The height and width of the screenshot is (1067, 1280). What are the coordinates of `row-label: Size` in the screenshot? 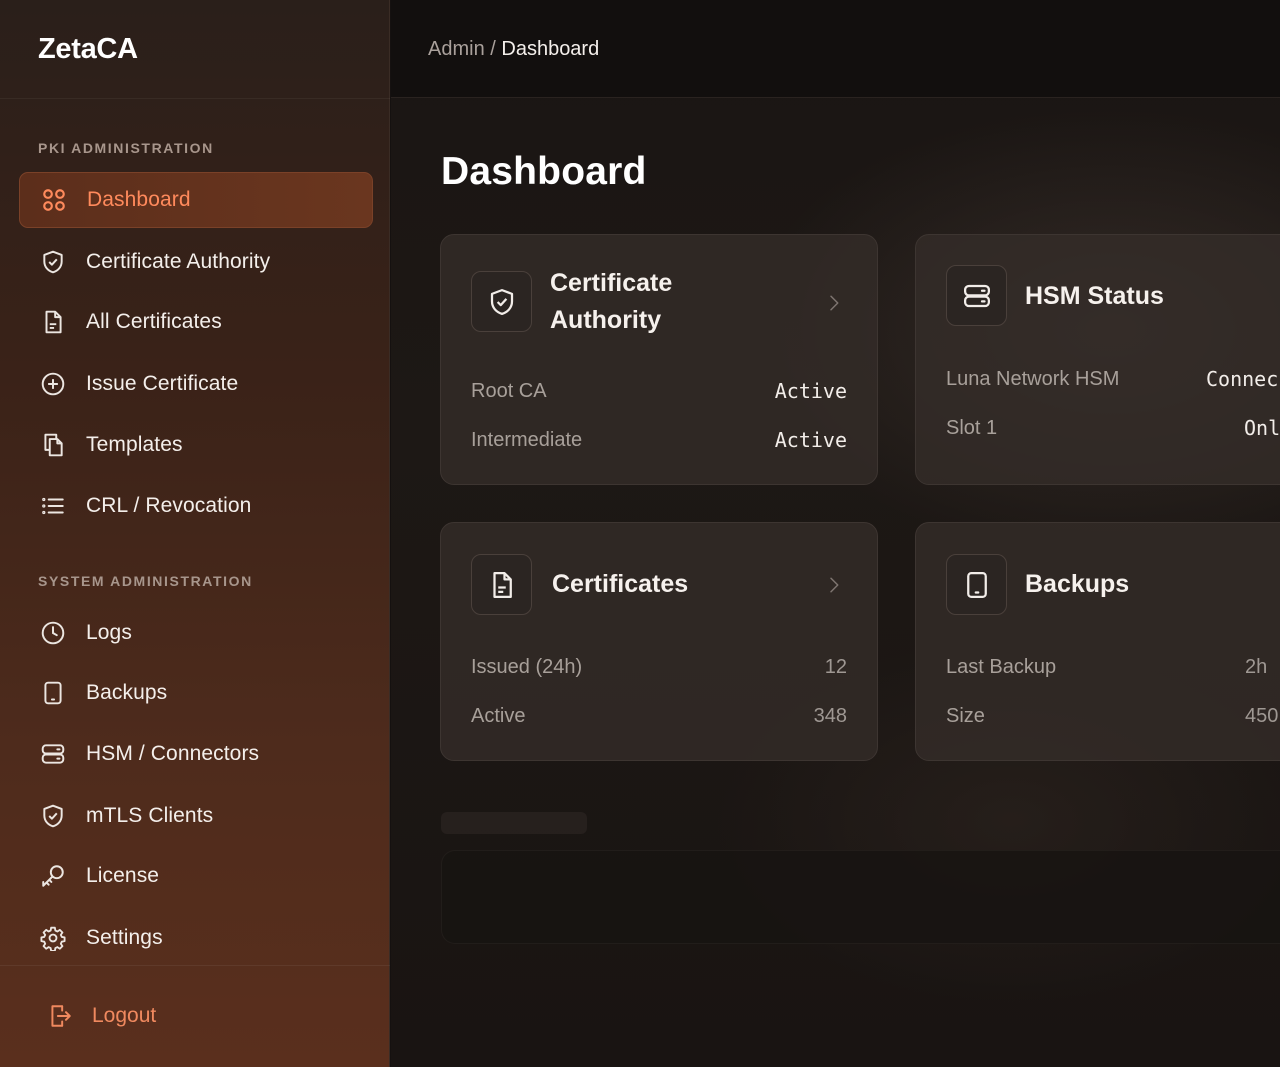 It's located at (965, 715).